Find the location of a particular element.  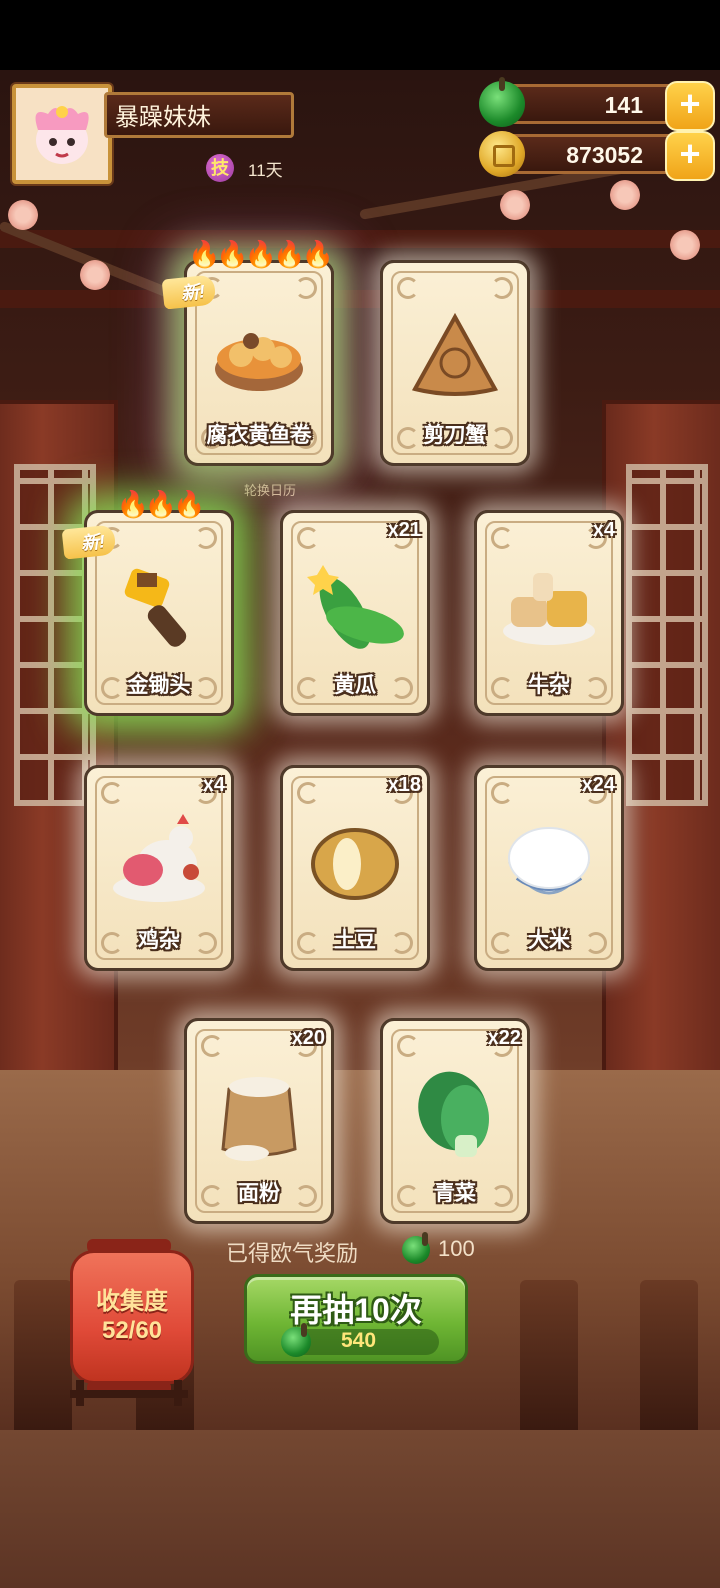

avatar-icon is located at coordinates (62, 135).